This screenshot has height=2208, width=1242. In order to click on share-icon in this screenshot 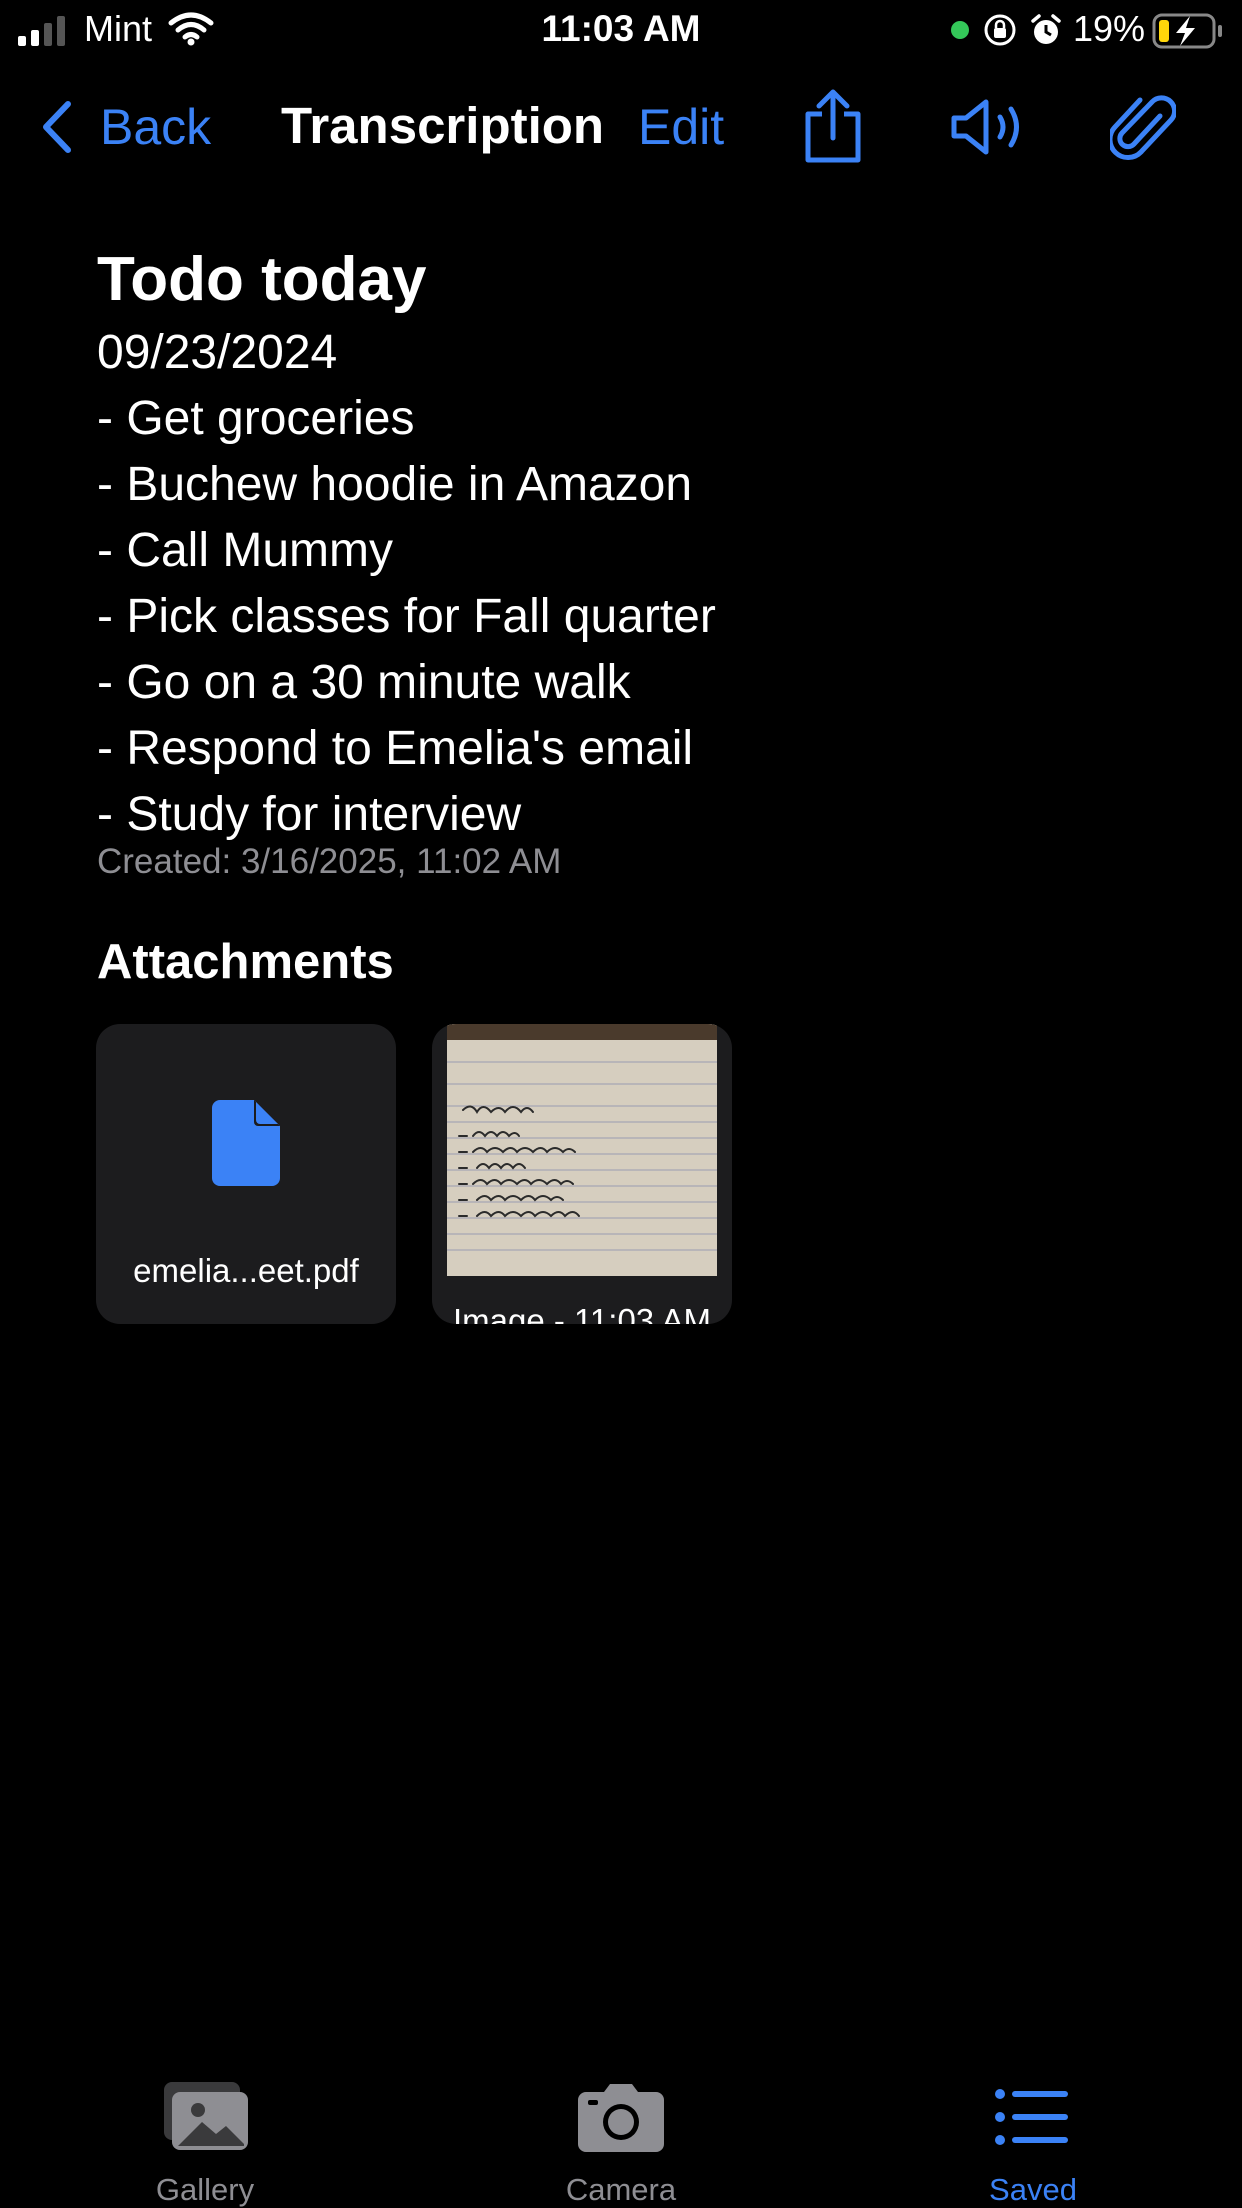, I will do `click(833, 127)`.